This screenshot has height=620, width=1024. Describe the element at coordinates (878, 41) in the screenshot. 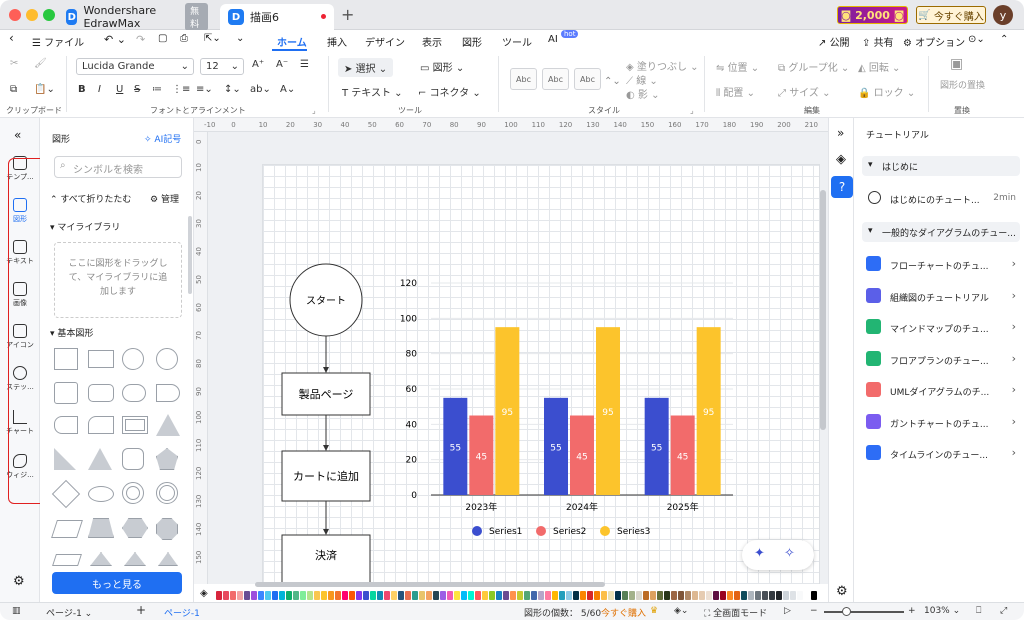

I see `share-button: ⇪ 共有` at that location.